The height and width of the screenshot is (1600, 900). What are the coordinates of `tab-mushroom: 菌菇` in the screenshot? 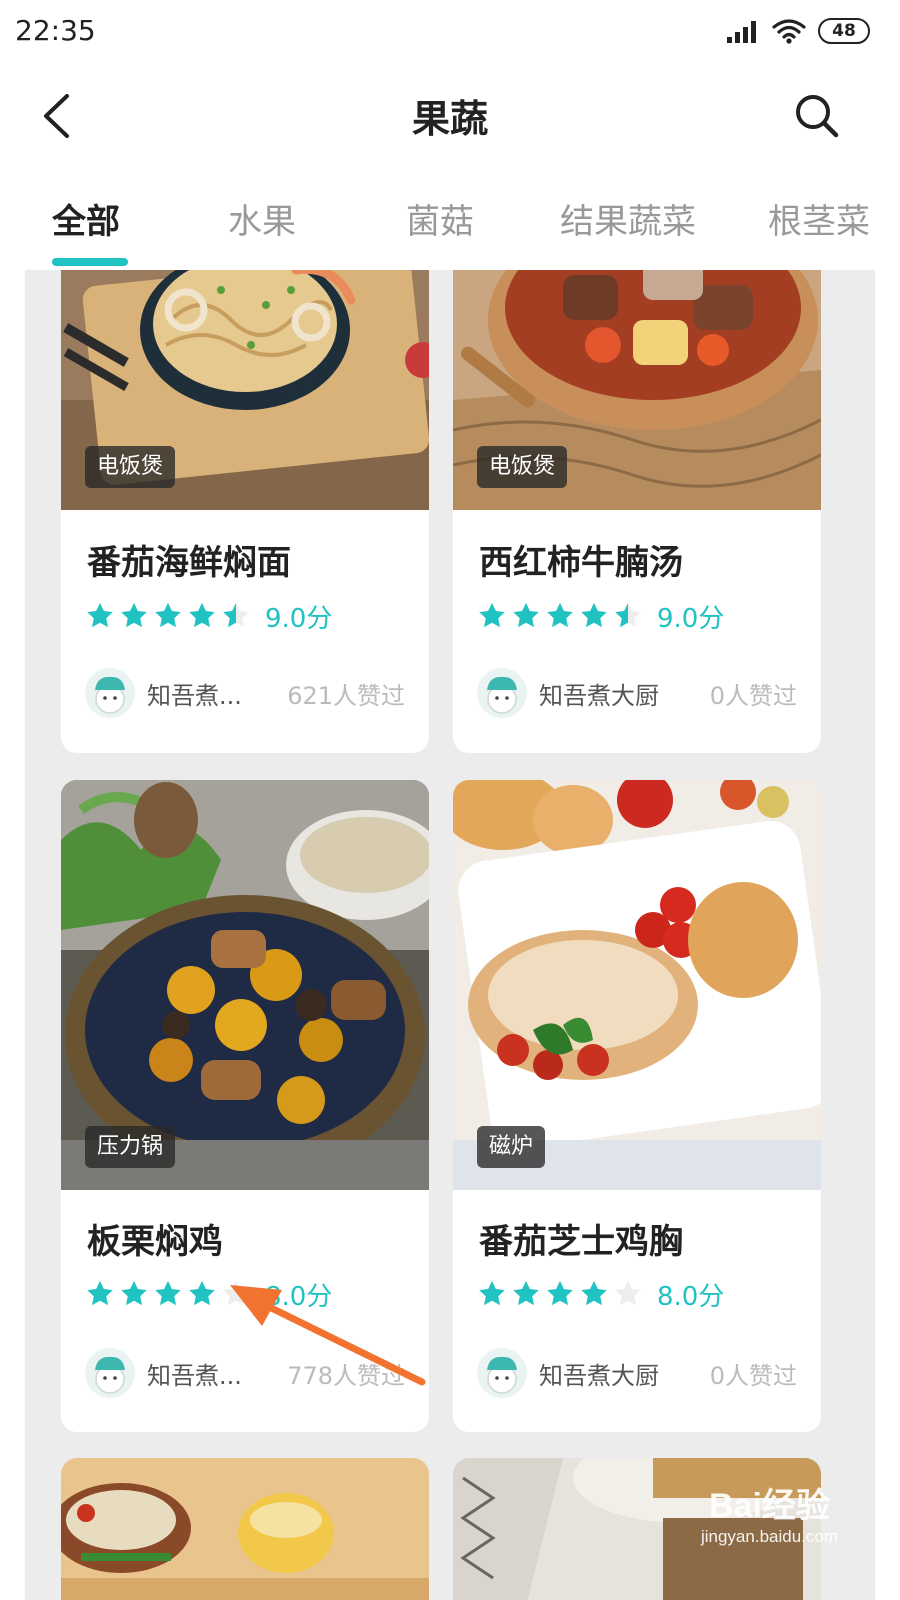 It's located at (440, 218).